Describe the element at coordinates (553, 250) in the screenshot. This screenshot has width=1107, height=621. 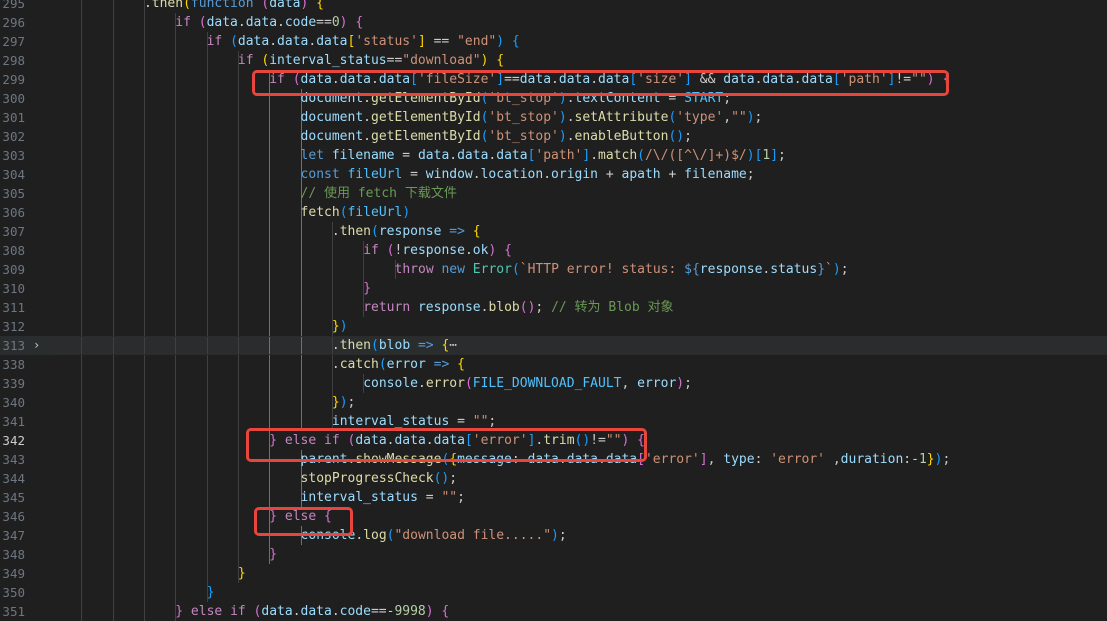
I see `code-line: 308 if (!response.ok) {` at that location.